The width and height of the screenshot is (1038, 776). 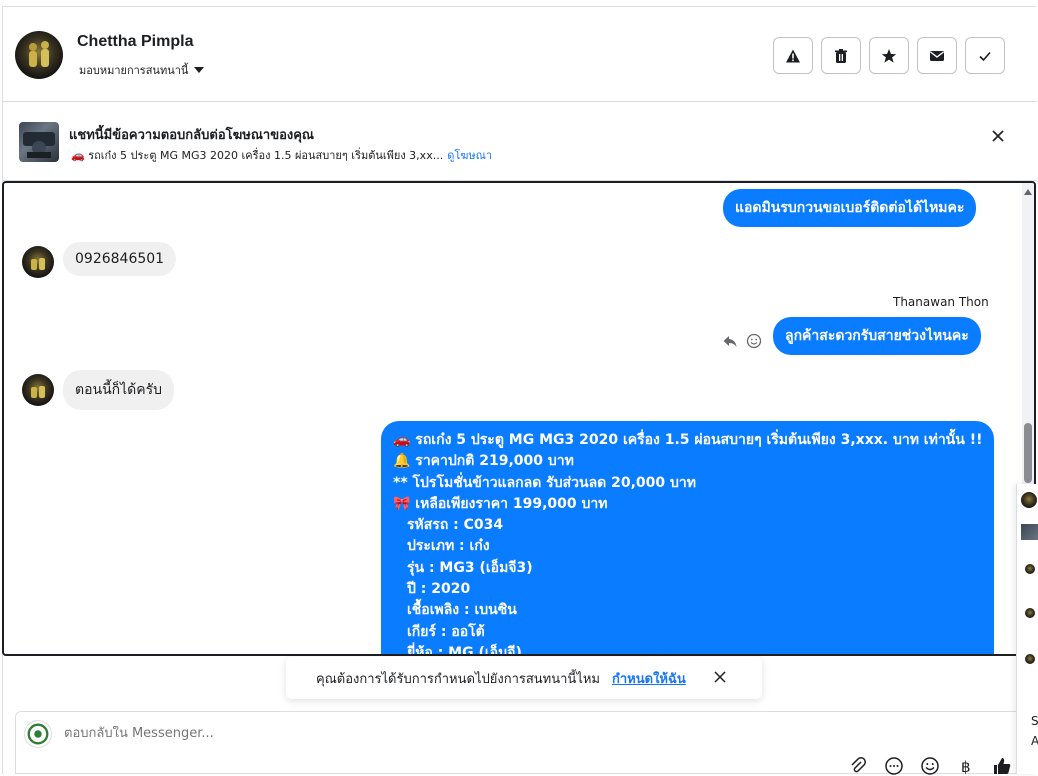 I want to click on side-text: A, so click(x=1034, y=741).